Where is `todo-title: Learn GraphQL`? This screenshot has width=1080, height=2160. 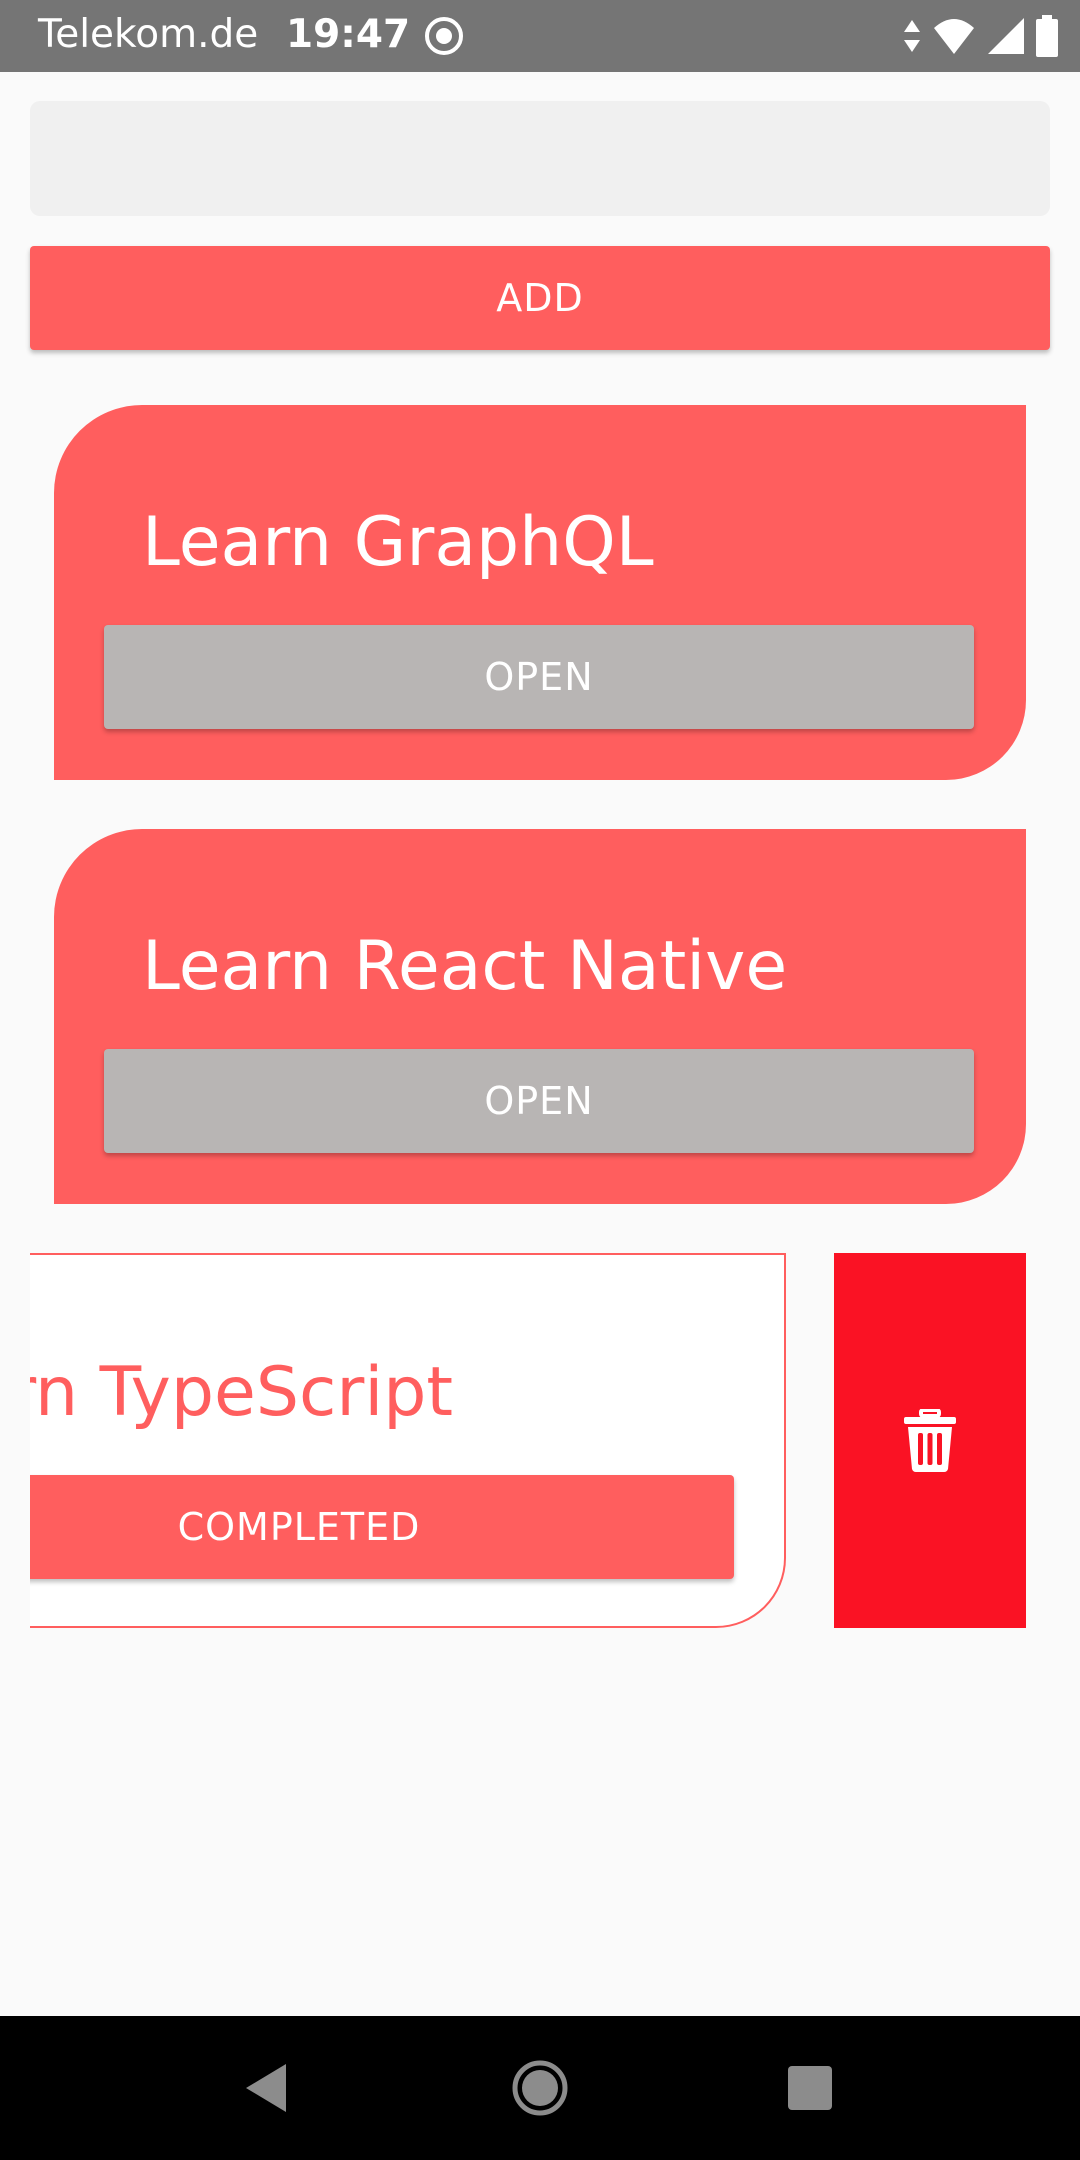 todo-title: Learn GraphQL is located at coordinates (398, 542).